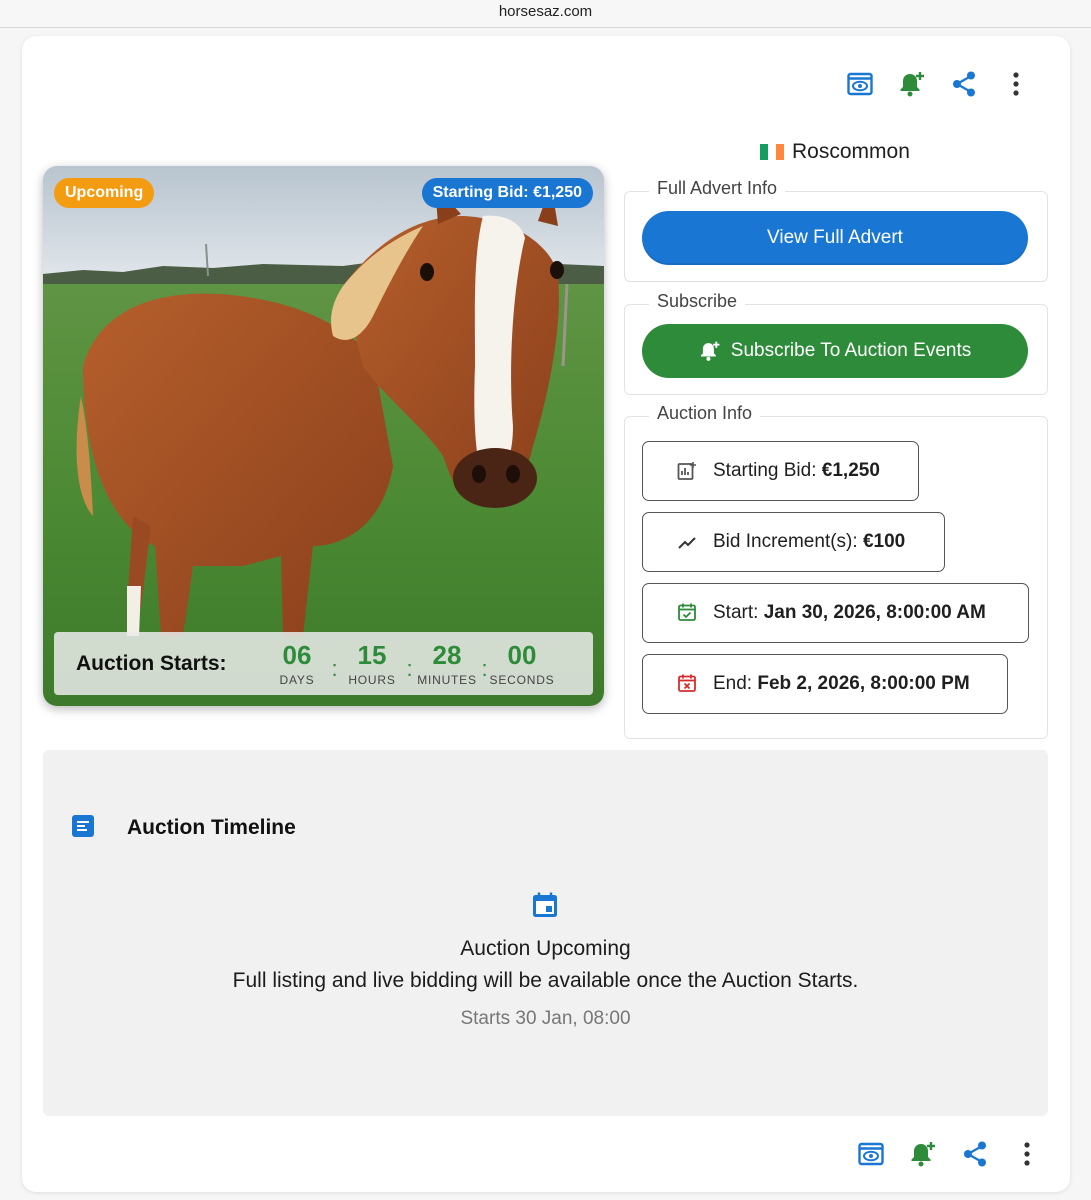 This screenshot has height=1200, width=1091. What do you see at coordinates (447, 679) in the screenshot?
I see `countdown-minutes-caption: MINUTES` at bounding box center [447, 679].